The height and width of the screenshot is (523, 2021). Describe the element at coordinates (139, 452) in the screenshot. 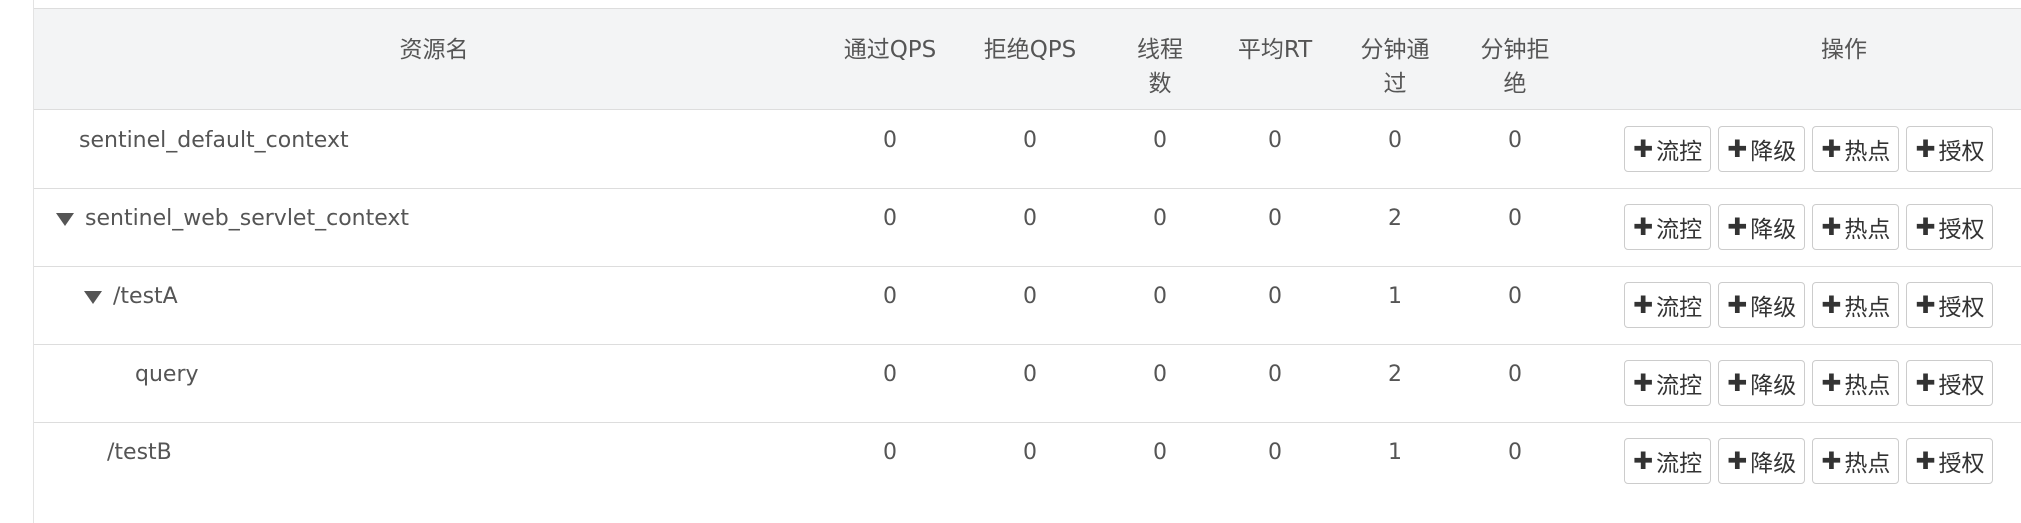

I see `resource-name: /testB` at that location.